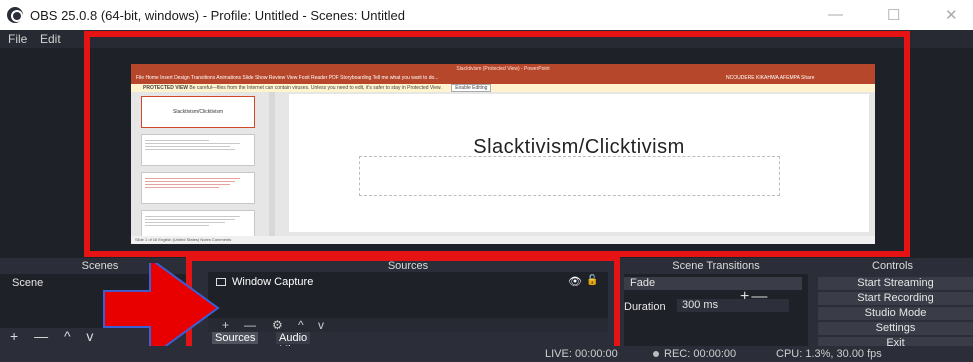 This screenshot has height=362, width=973. I want to click on duration-input: 300 ms, so click(733, 305).